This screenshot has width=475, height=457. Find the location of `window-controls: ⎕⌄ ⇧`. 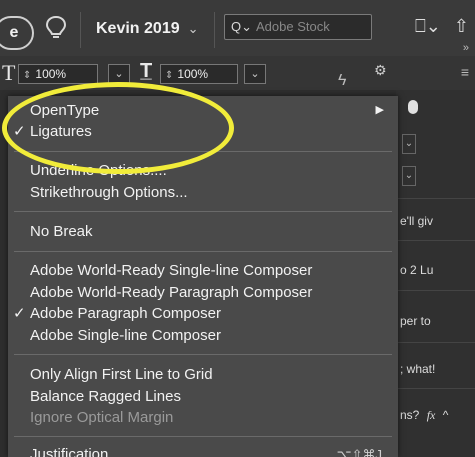

window-controls: ⎕⌄ ⇧ is located at coordinates (442, 26).